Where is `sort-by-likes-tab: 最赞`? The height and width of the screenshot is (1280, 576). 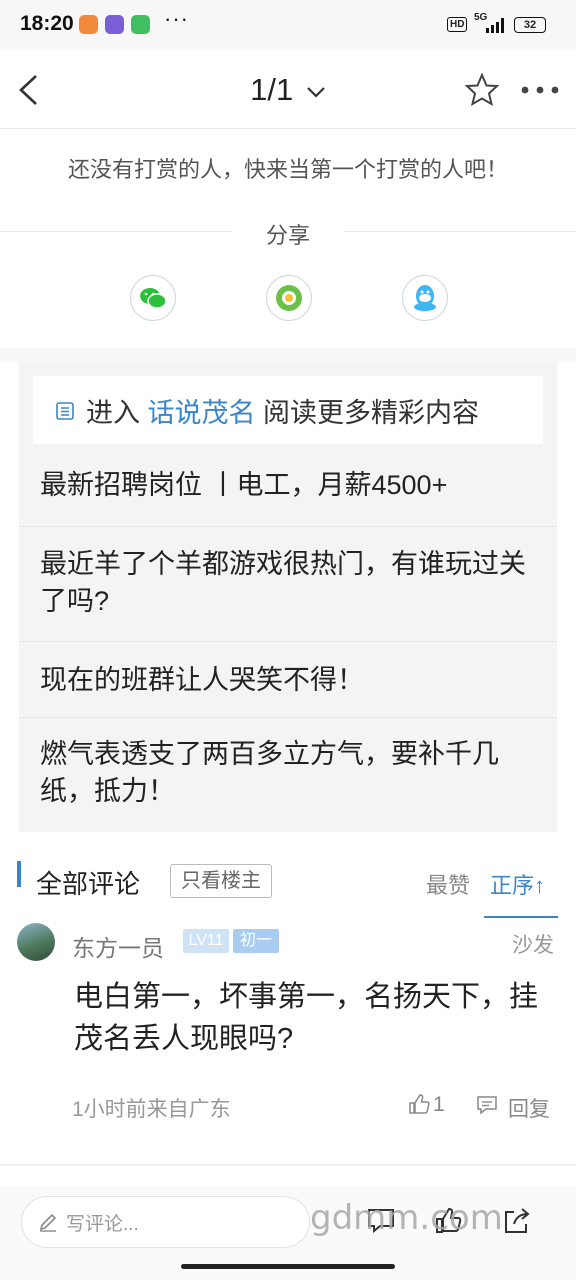 sort-by-likes-tab: 最赞 is located at coordinates (448, 884).